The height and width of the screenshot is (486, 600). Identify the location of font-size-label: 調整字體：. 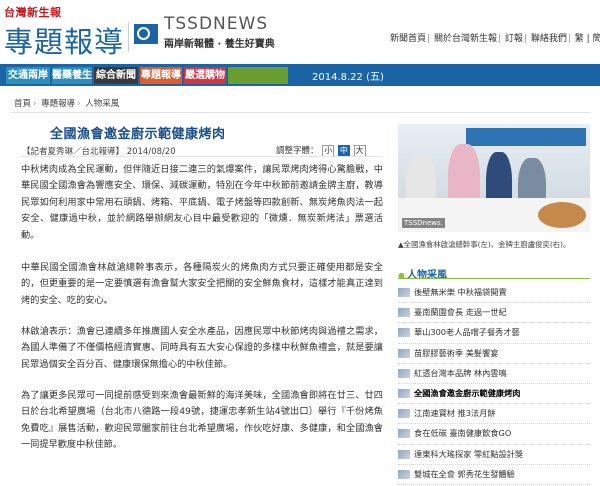
(297, 151).